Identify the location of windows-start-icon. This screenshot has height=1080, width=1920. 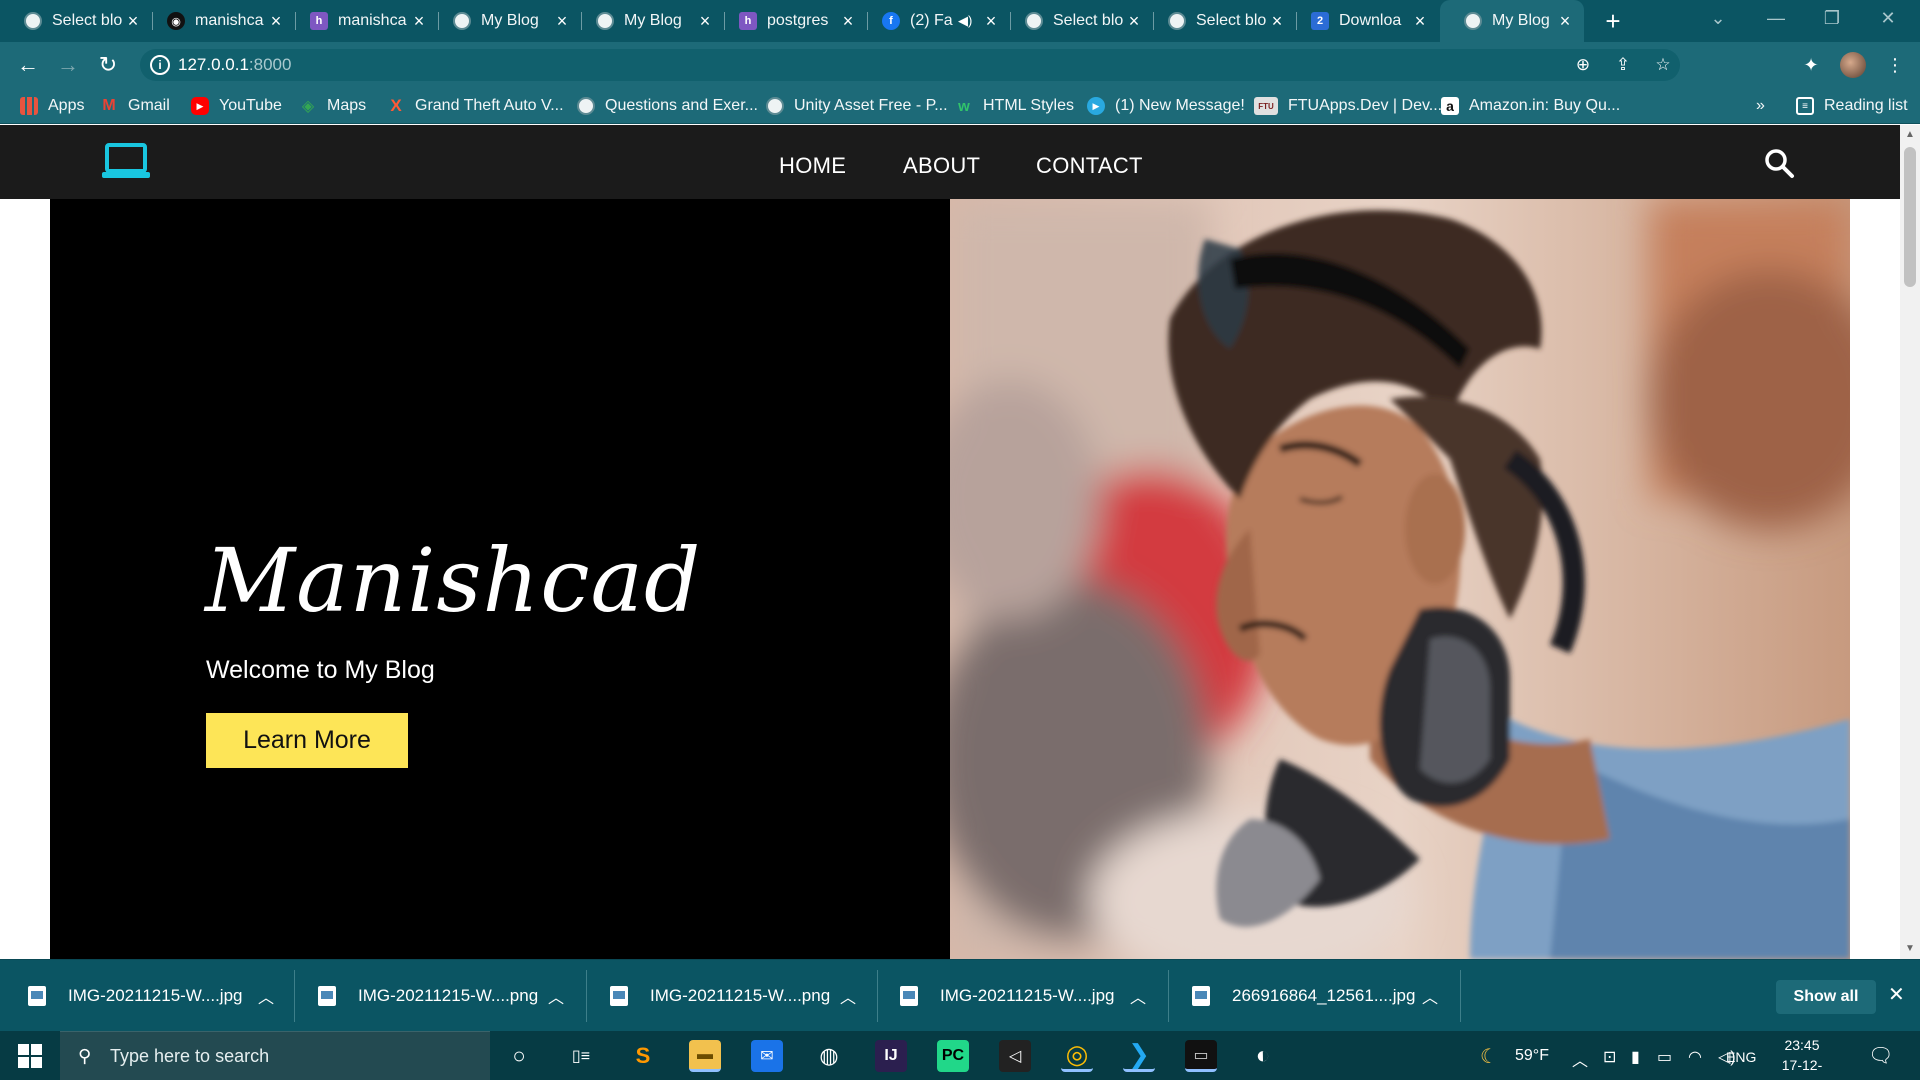
(30, 1056).